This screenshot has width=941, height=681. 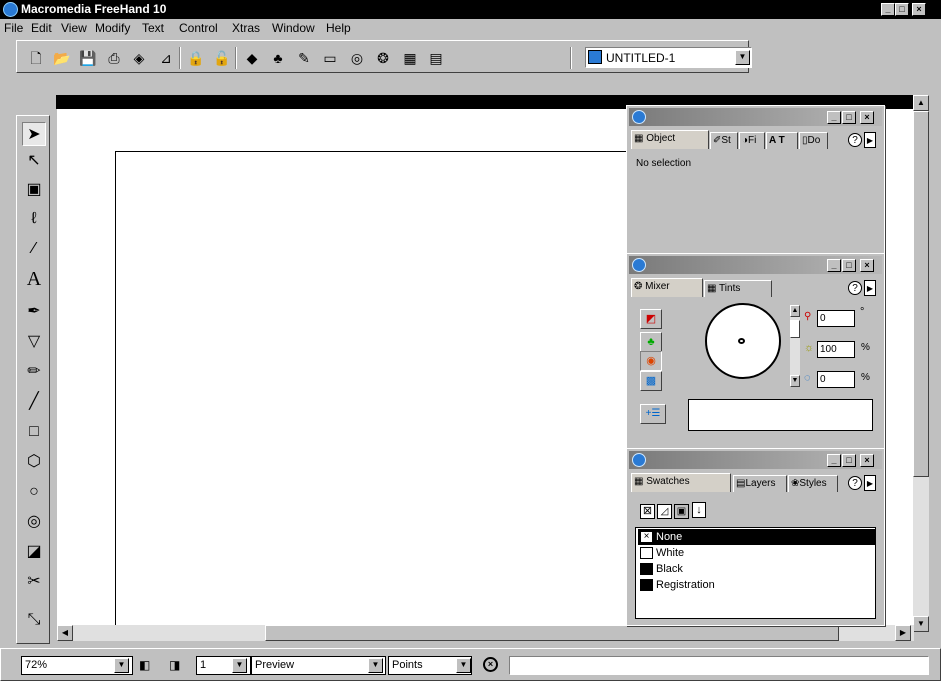 I want to click on menu-text: Text, so click(x=153, y=28).